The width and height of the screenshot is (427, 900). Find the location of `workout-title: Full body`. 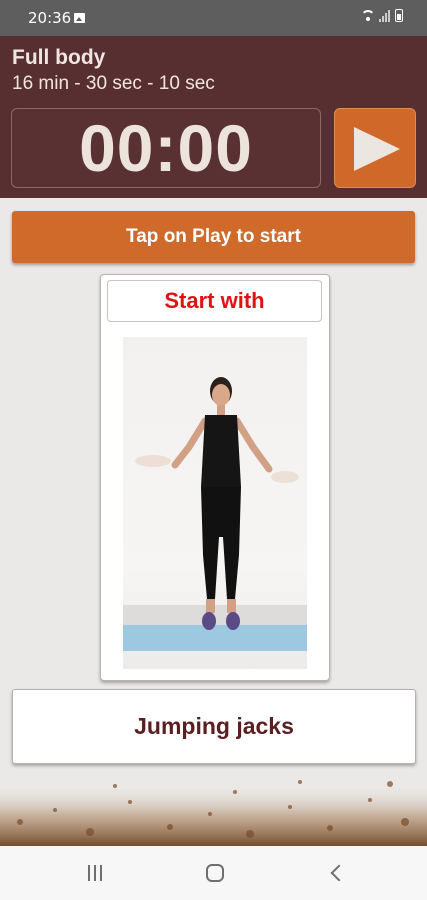

workout-title: Full body is located at coordinates (59, 57).